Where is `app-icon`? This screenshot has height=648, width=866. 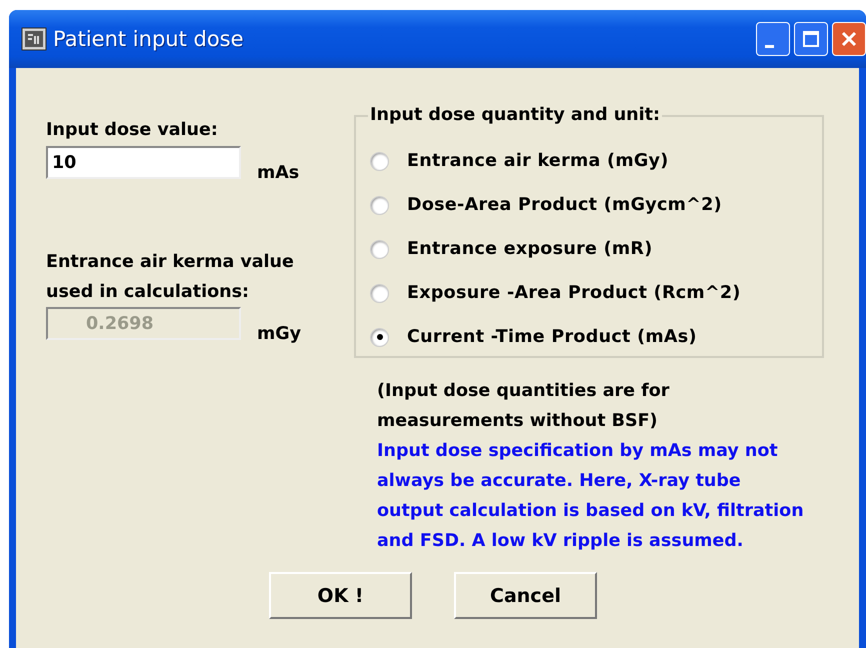 app-icon is located at coordinates (34, 39).